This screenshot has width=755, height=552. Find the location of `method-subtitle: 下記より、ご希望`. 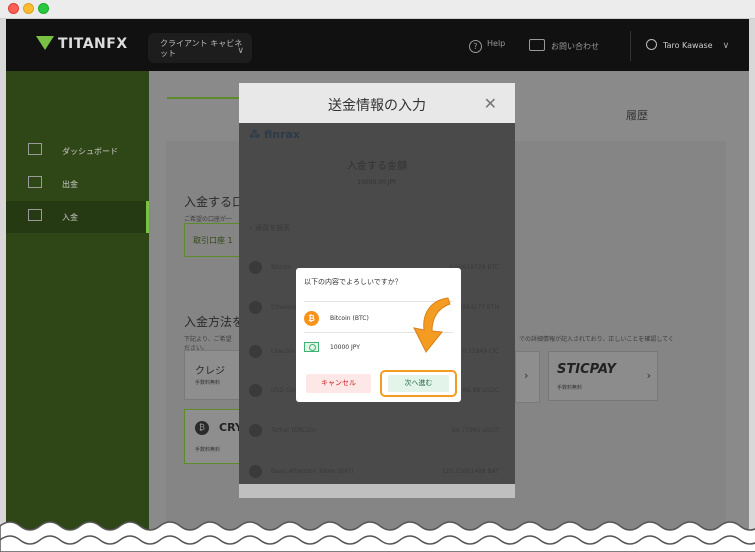

method-subtitle: 下記より、ご希望 is located at coordinates (208, 339).